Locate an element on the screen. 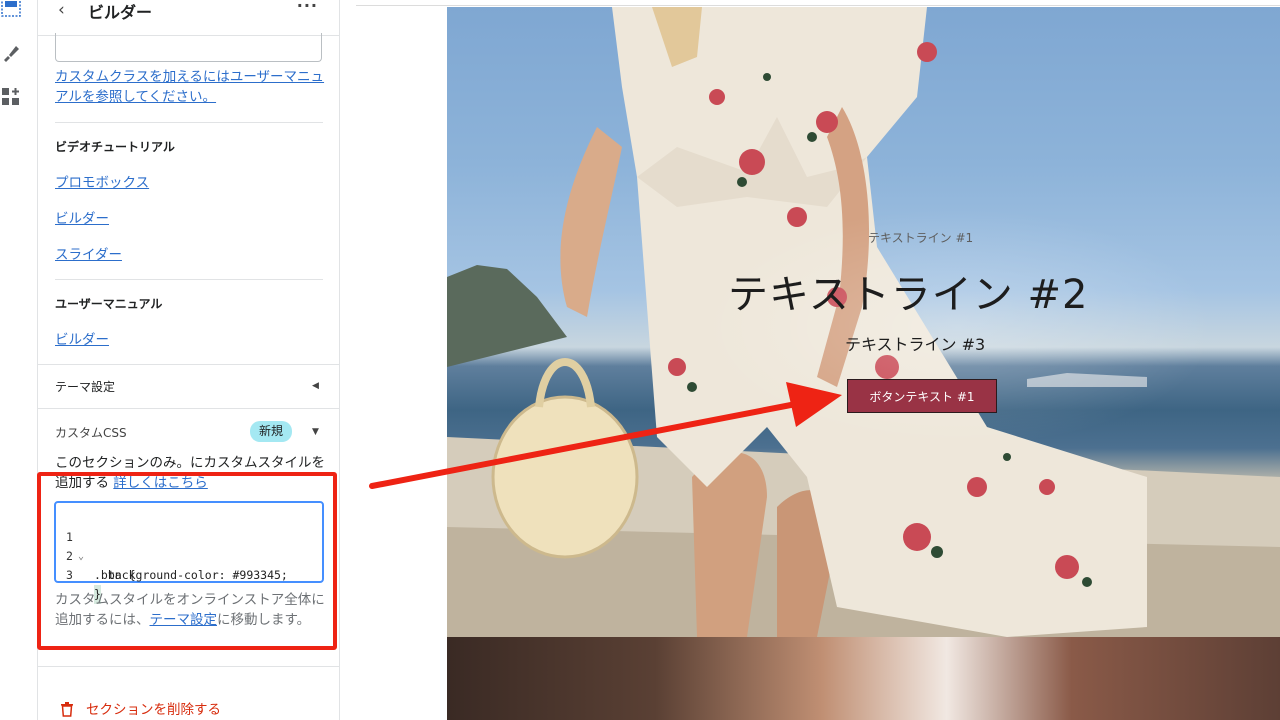  code-text: background-color: #993345; is located at coordinates (191, 575).